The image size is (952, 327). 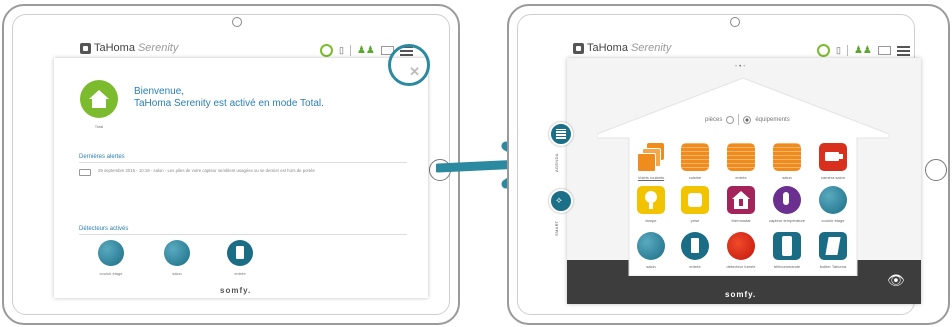 I want to click on detectors-title: Détecteurs activés, so click(x=104, y=229).